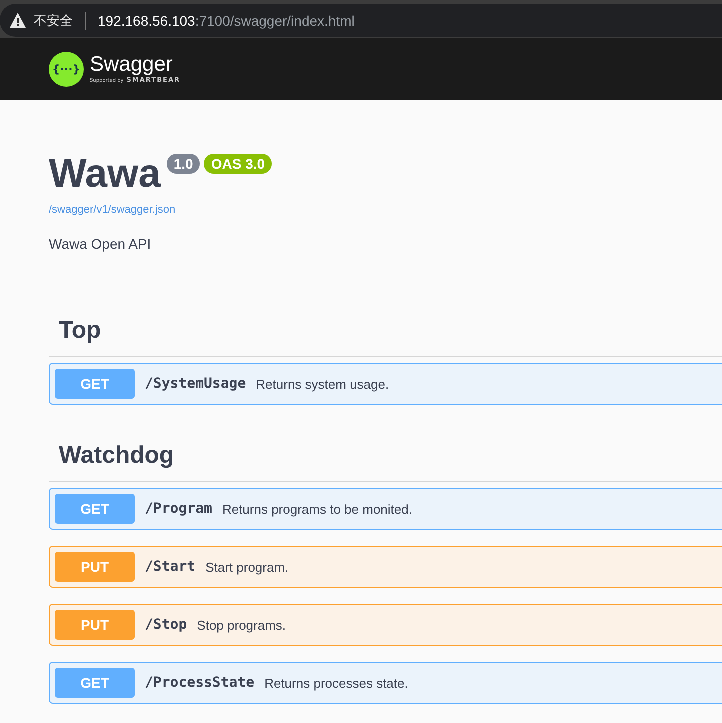  Describe the element at coordinates (166, 625) in the screenshot. I see `endpoint-path: /Stop` at that location.